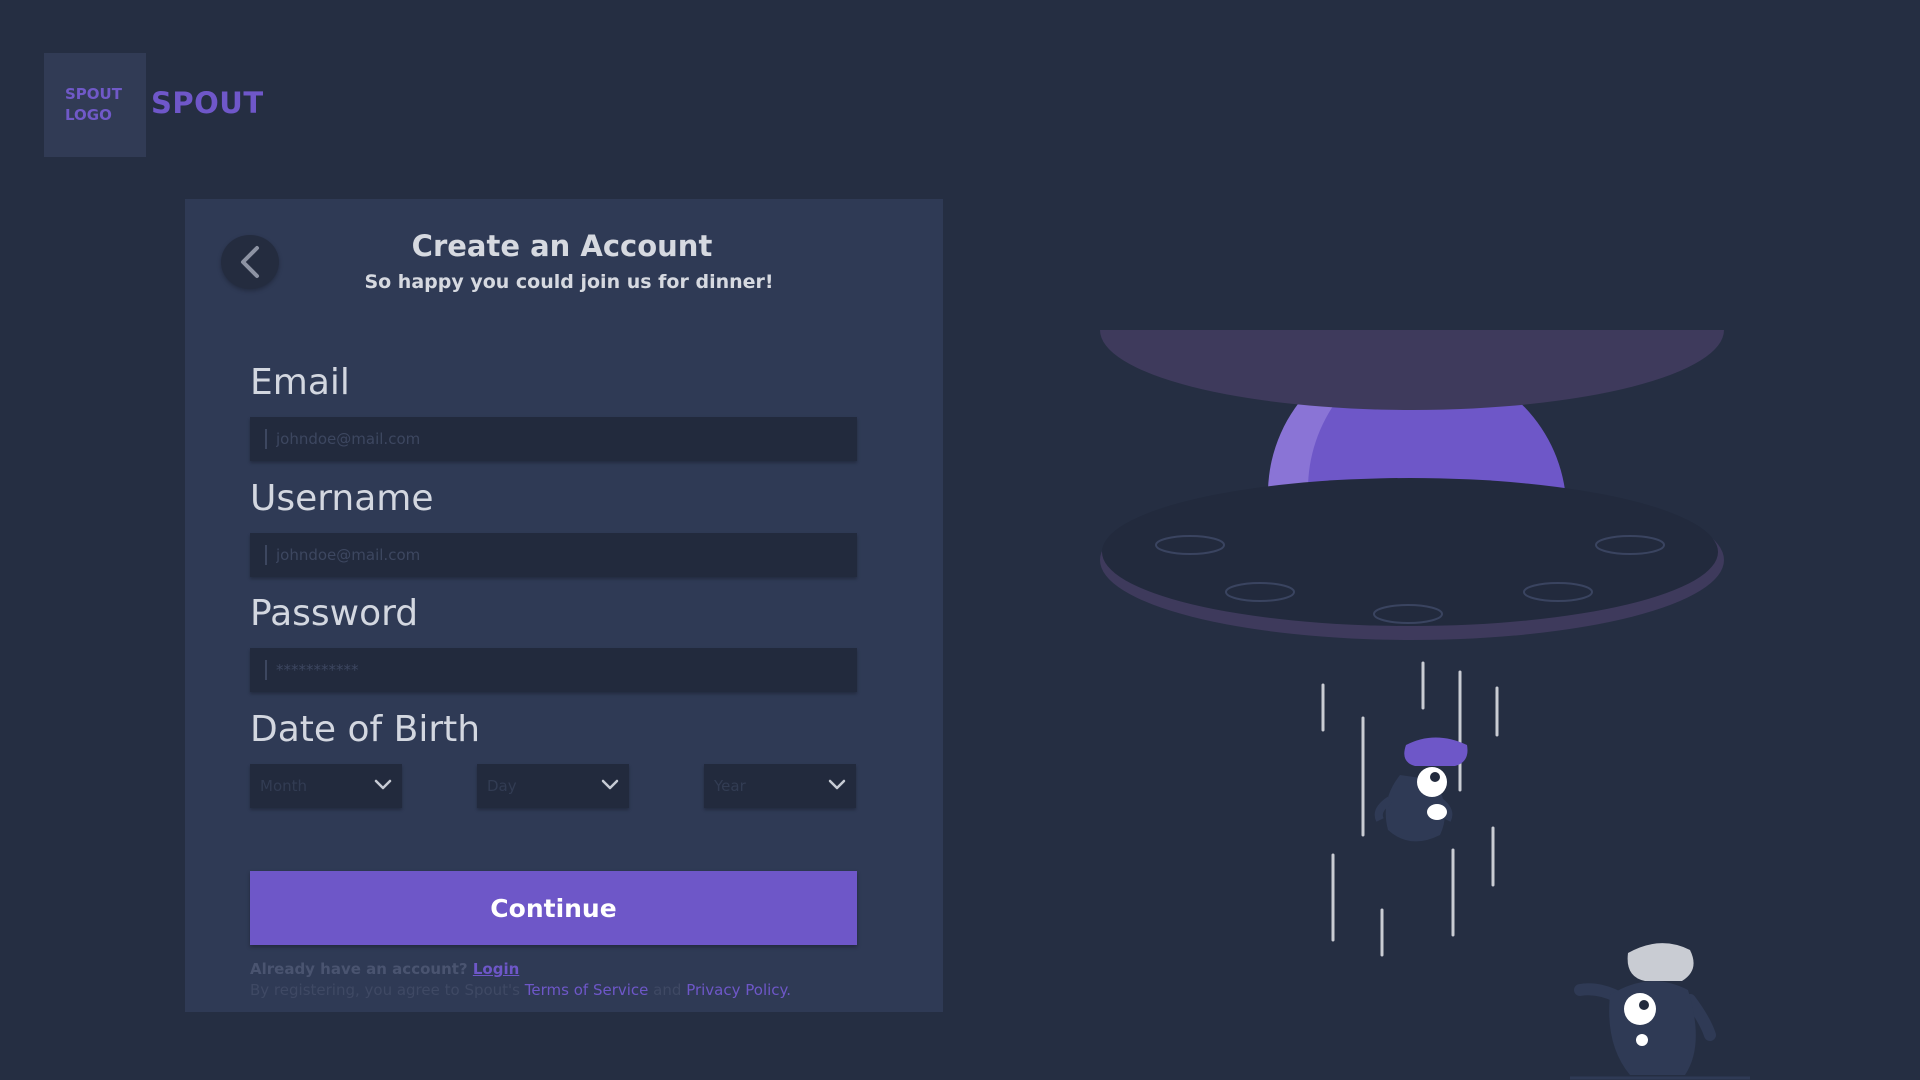 The image size is (1920, 1080). Describe the element at coordinates (553, 555) in the screenshot. I see `username-field` at that location.